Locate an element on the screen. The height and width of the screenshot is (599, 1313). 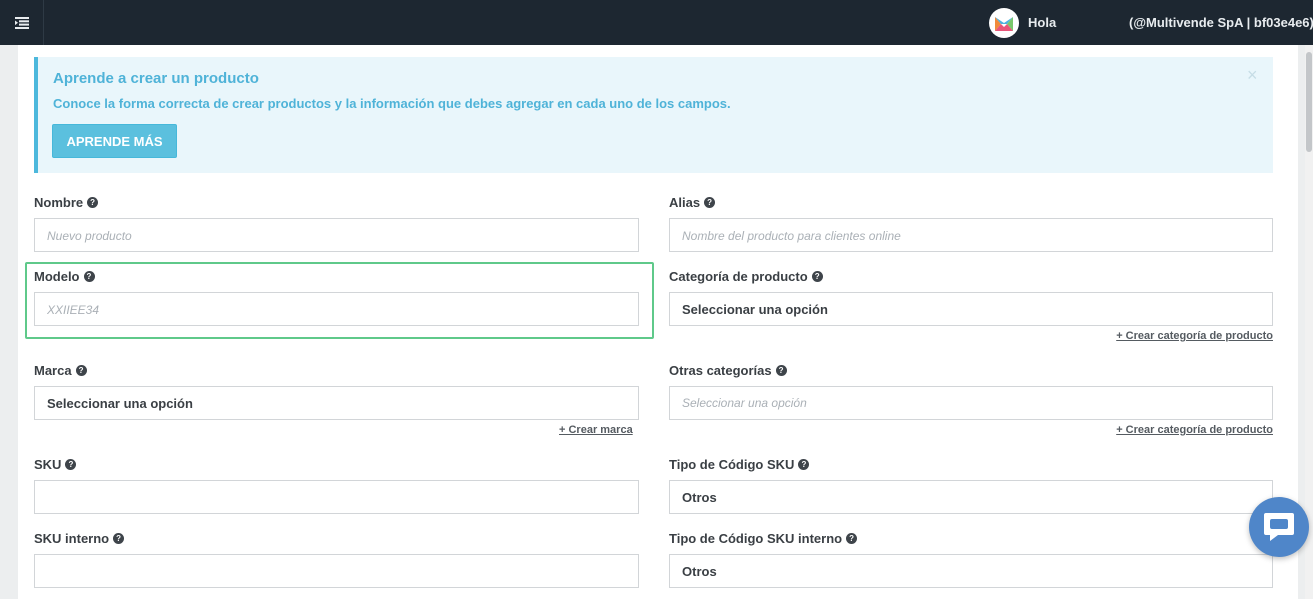
otras-categorias-label-text: Otras categorías is located at coordinates (720, 370).